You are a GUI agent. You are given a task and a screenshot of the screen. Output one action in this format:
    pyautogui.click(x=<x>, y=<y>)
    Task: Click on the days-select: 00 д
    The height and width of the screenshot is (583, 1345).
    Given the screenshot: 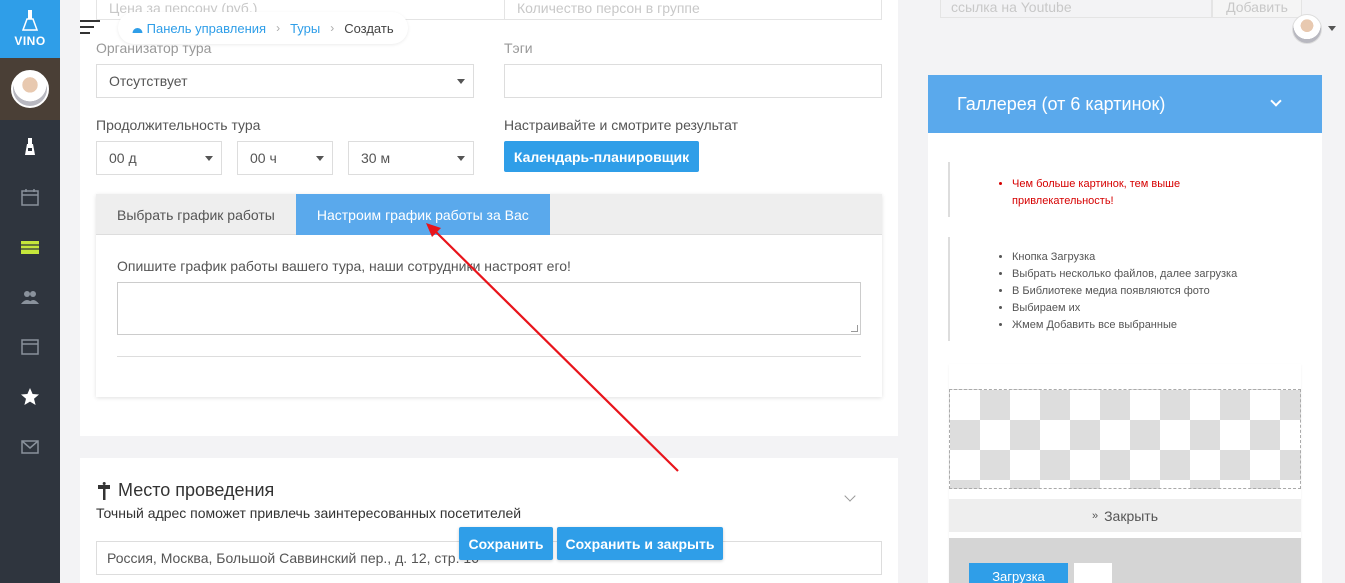 What is the action you would take?
    pyautogui.click(x=159, y=158)
    